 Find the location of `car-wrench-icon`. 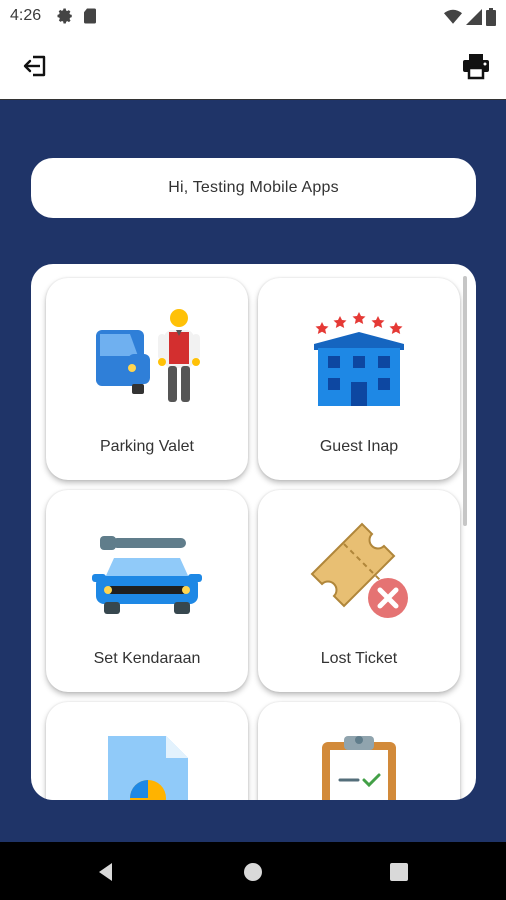

car-wrench-icon is located at coordinates (147, 575).